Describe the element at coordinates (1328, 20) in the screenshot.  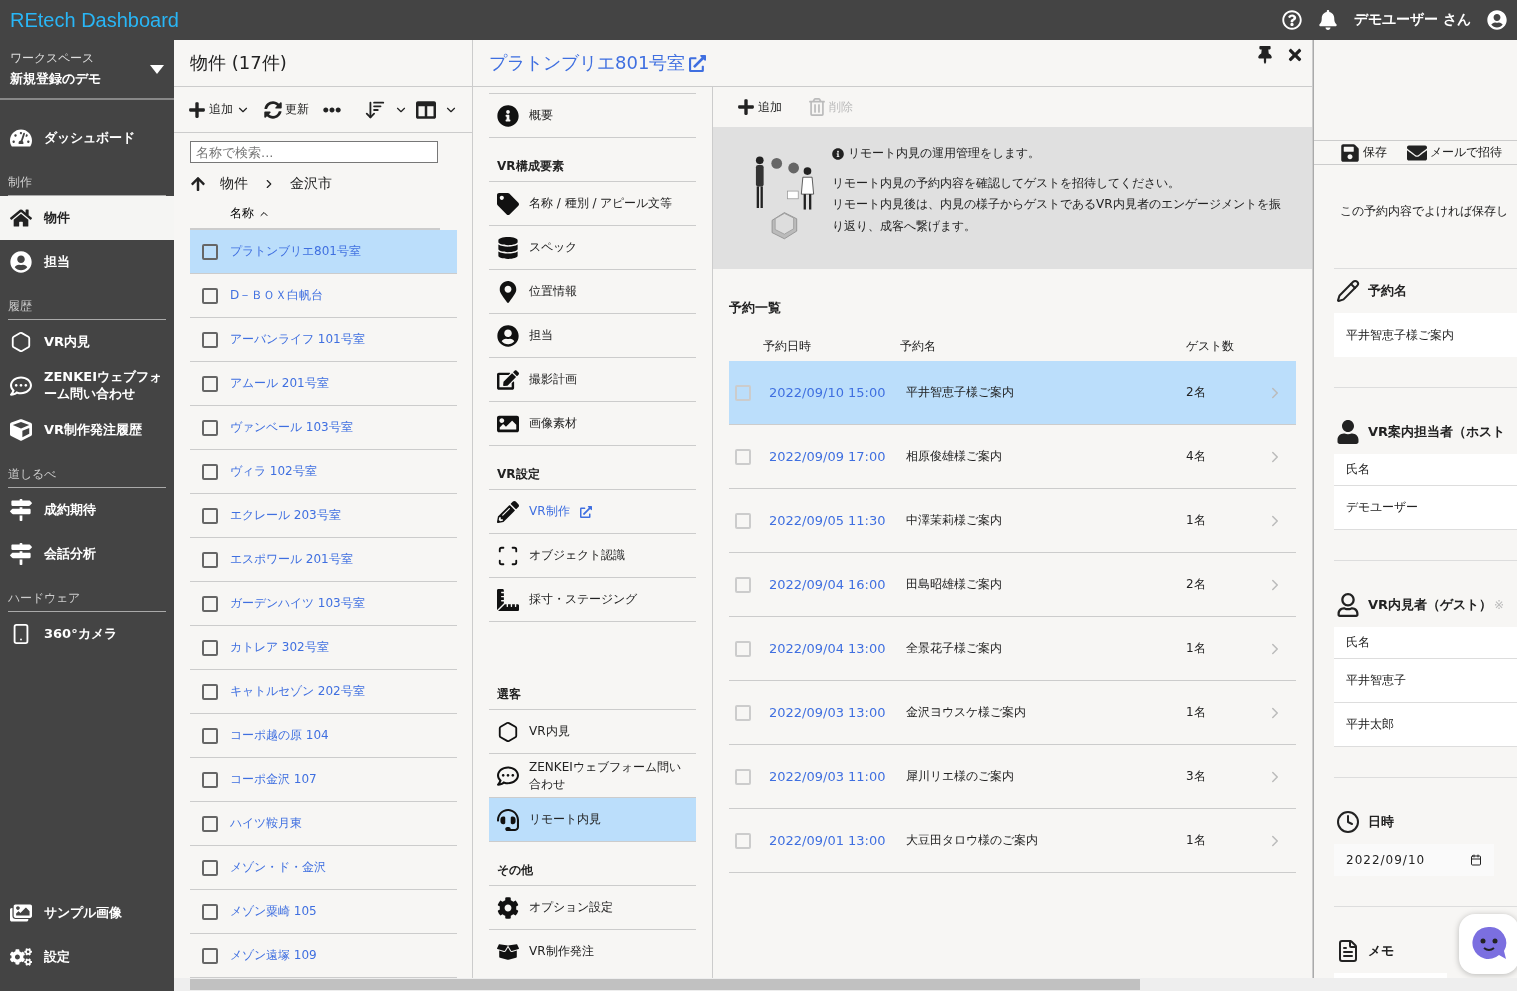
I see `bell-icon` at that location.